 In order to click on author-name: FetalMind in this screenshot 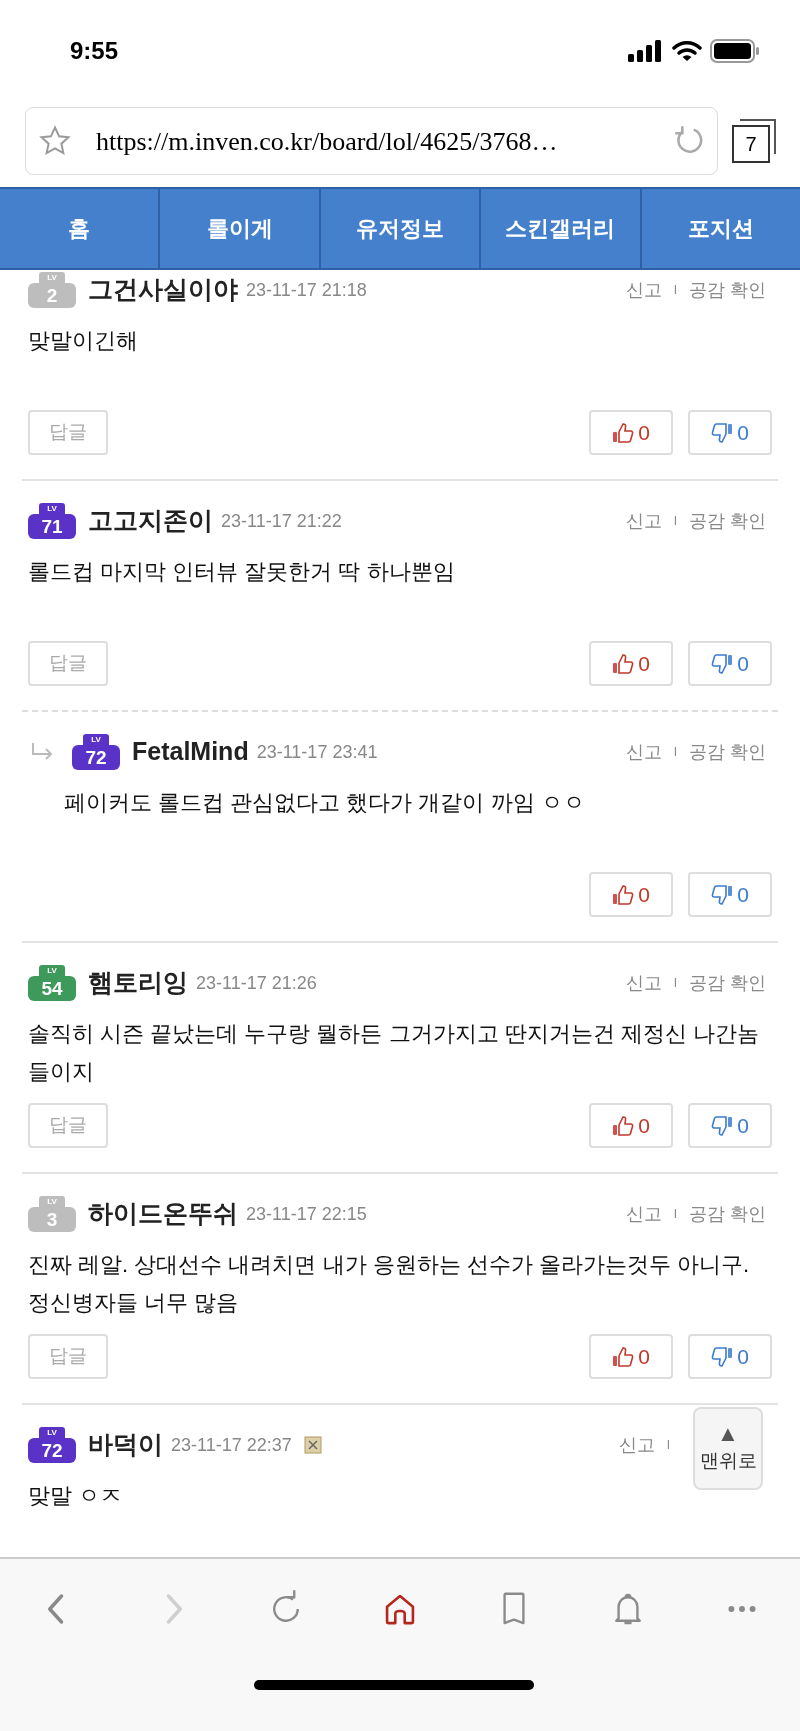, I will do `click(190, 752)`.